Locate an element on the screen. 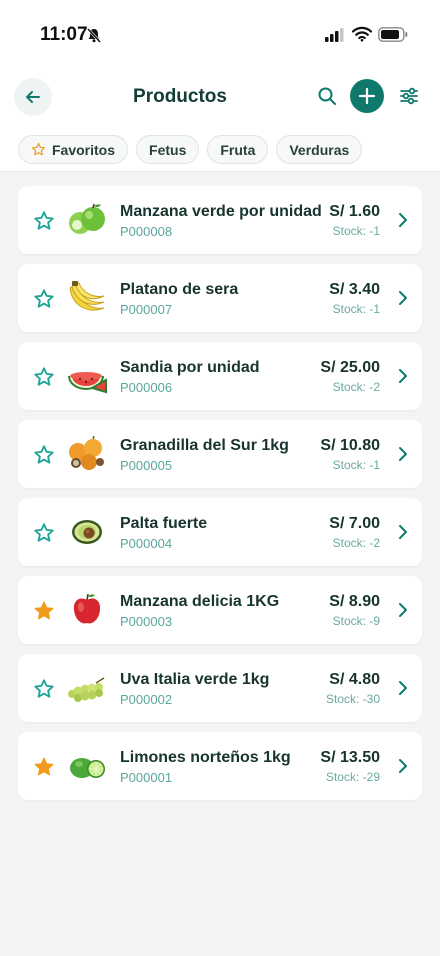  product-price: S/ 7.00 is located at coordinates (354, 523).